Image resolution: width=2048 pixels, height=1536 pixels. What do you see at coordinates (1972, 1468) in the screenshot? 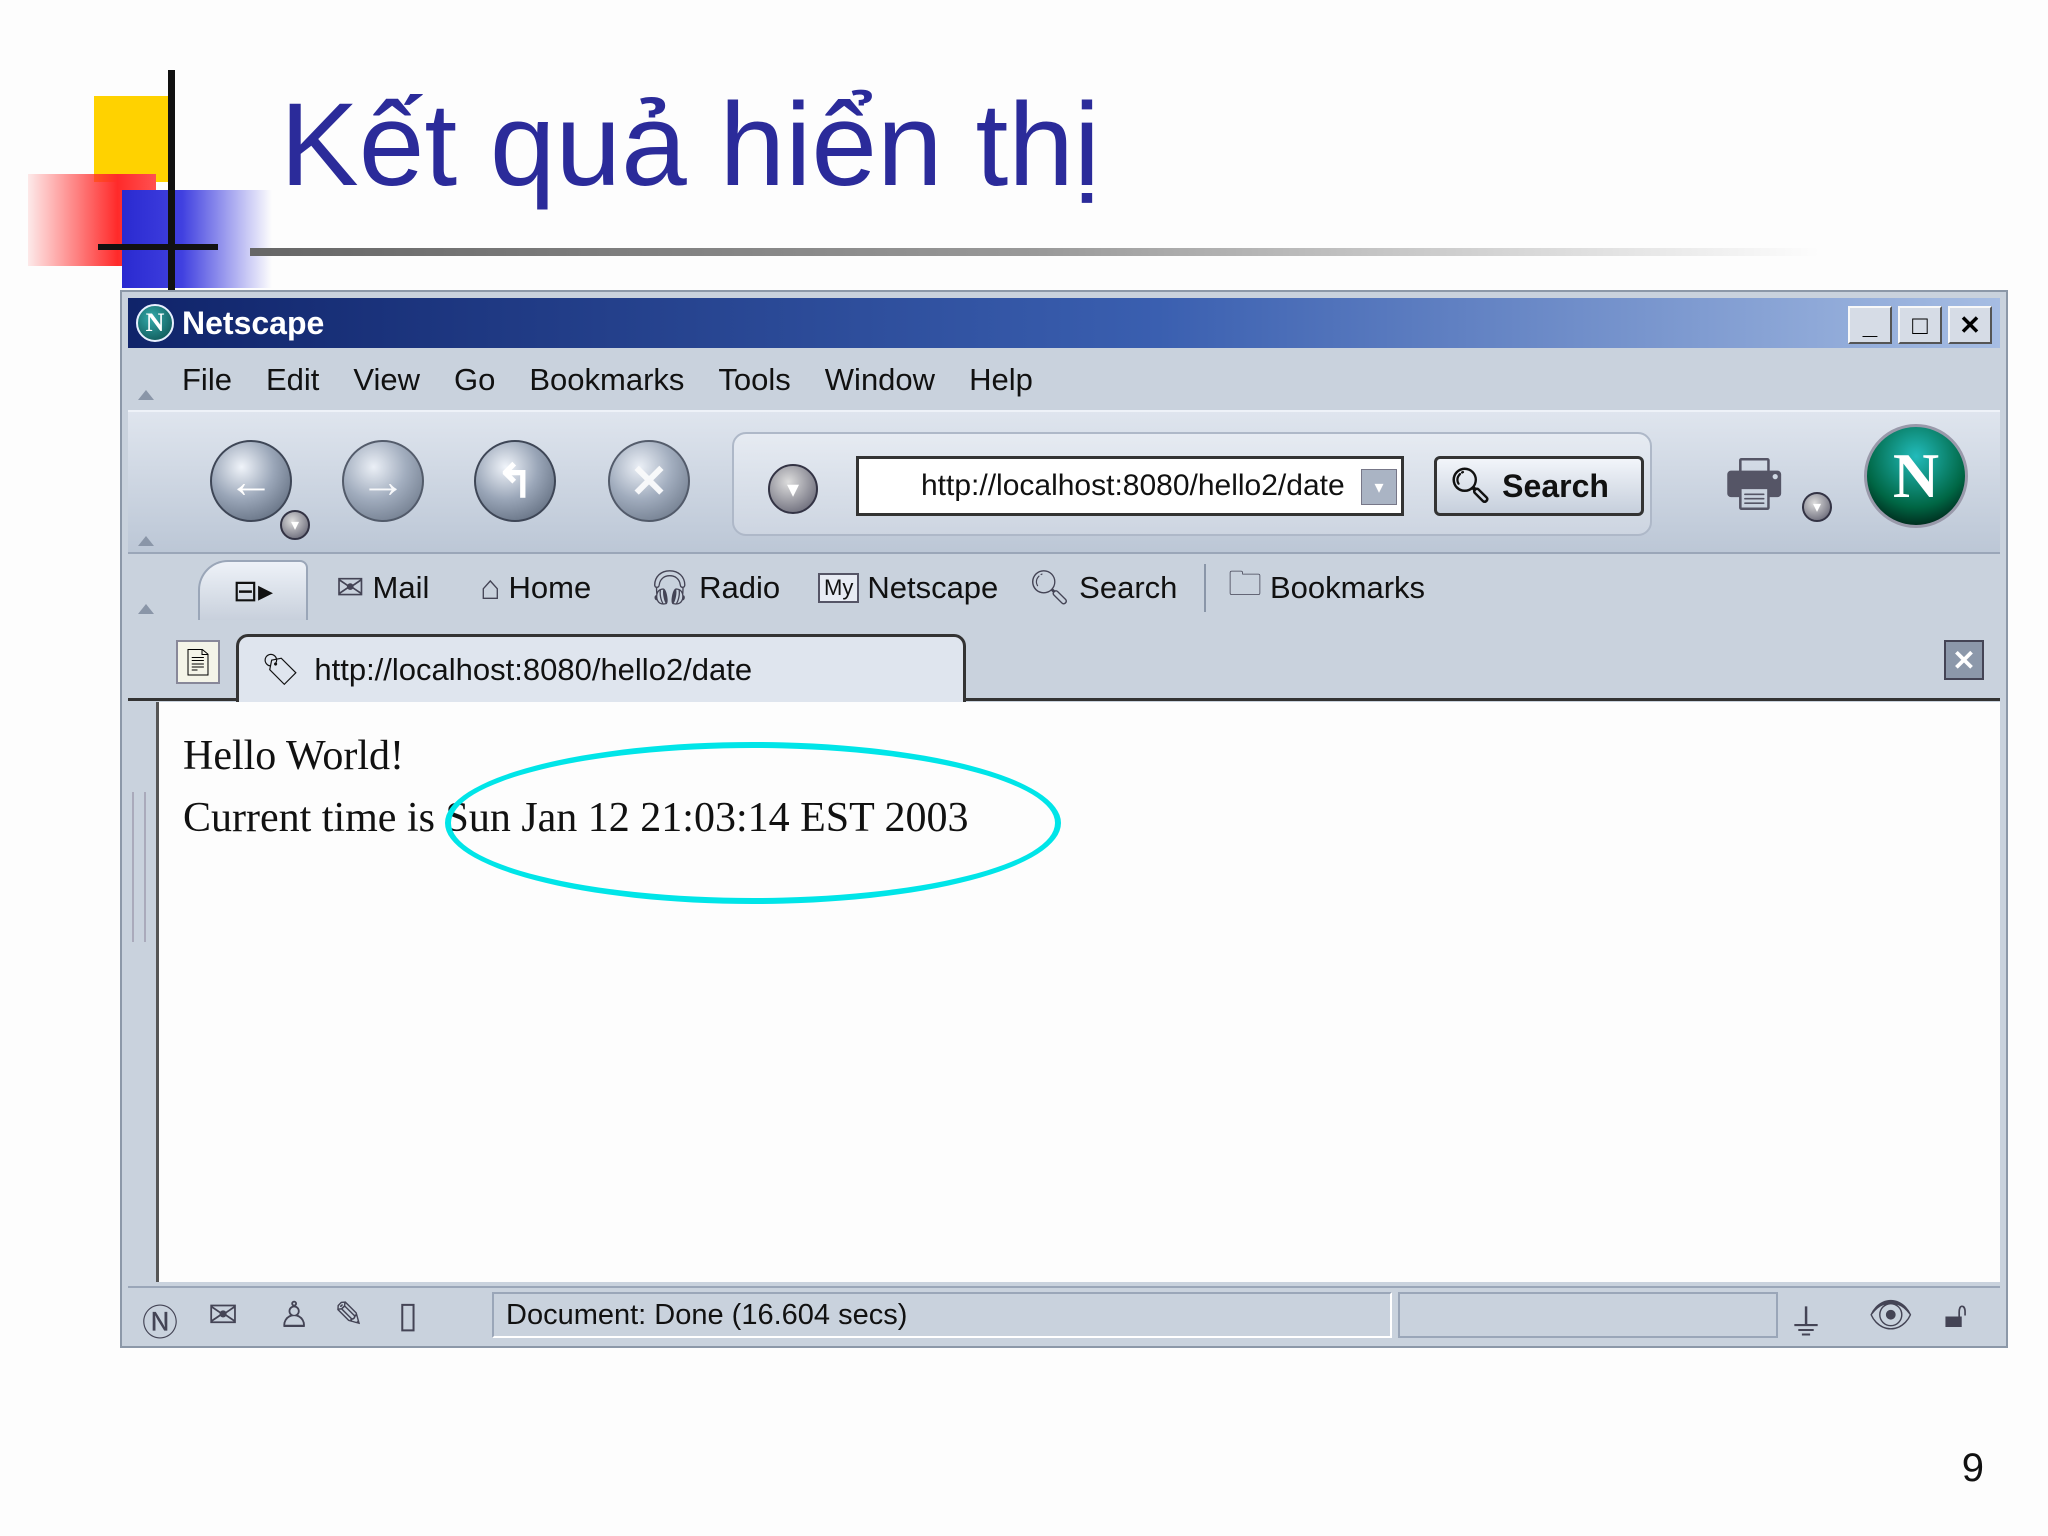
I see `slide-page-number: 9` at bounding box center [1972, 1468].